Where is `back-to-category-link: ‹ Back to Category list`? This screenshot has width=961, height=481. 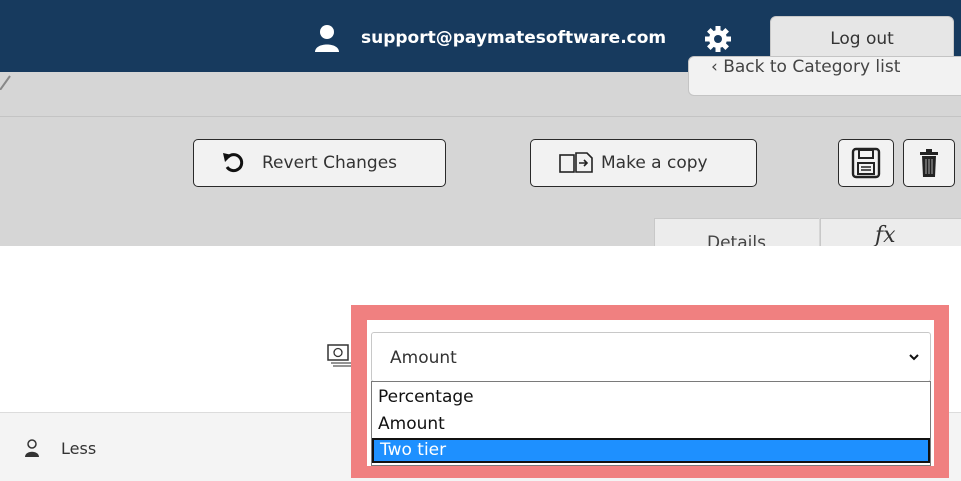
back-to-category-link: ‹ Back to Category list is located at coordinates (824, 76).